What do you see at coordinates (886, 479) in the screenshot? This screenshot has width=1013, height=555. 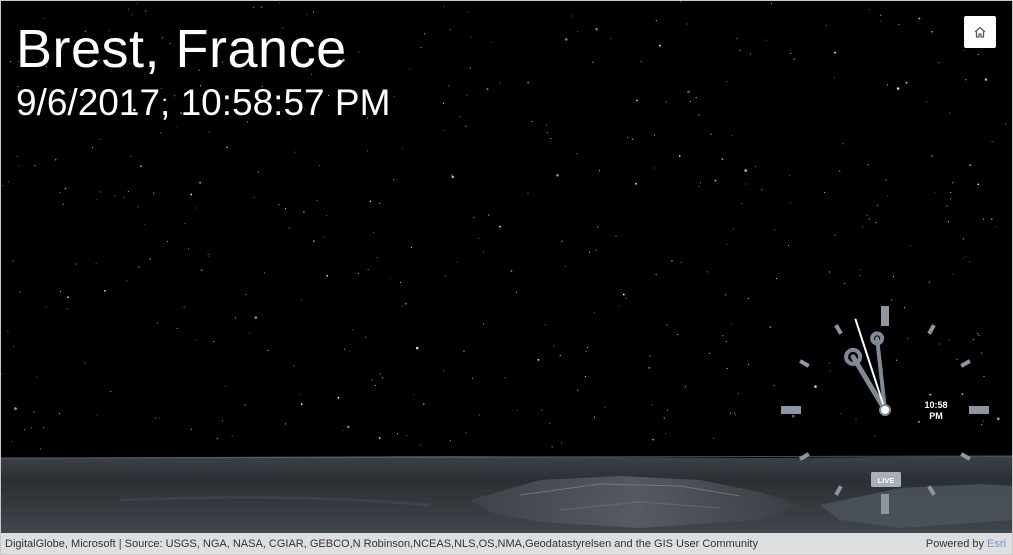 I see `live-button: LIVE` at bounding box center [886, 479].